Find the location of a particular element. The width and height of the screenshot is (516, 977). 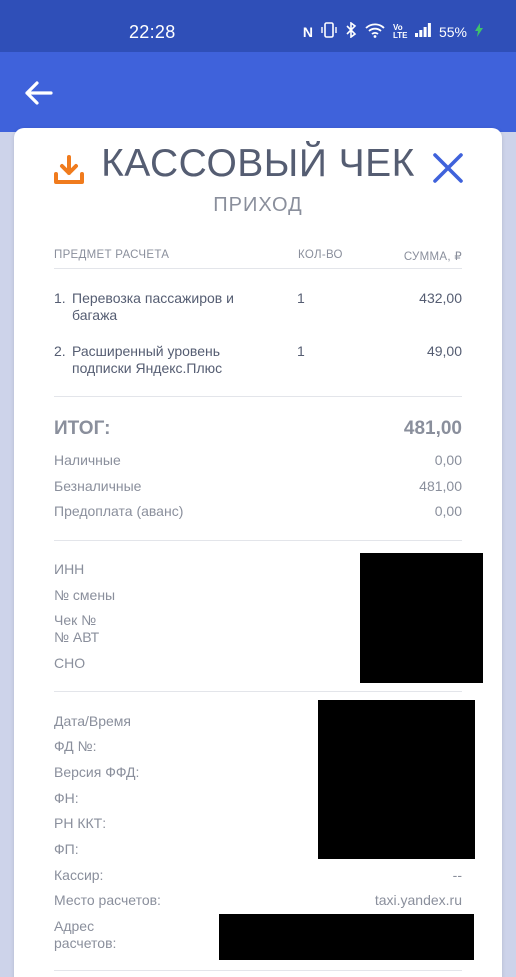

item-sum: 49,00 is located at coordinates (444, 351).